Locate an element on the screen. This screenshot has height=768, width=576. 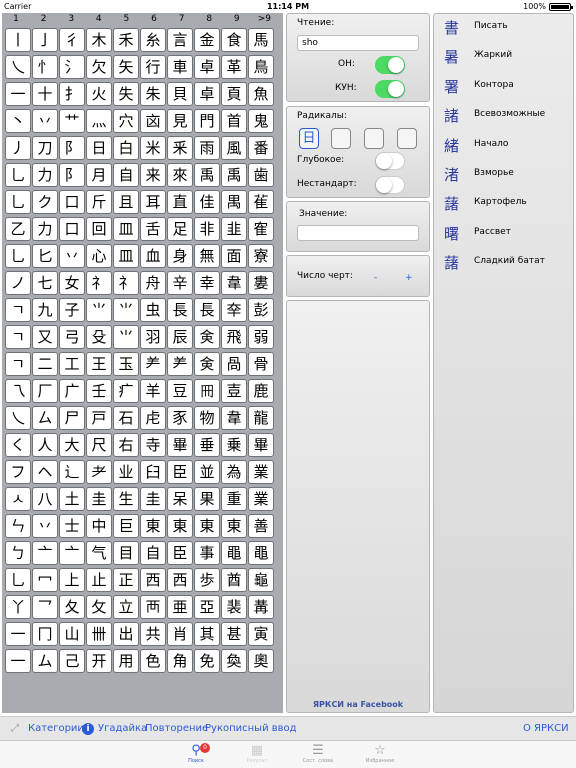
radical-cell: 糸 is located at coordinates (153, 40).